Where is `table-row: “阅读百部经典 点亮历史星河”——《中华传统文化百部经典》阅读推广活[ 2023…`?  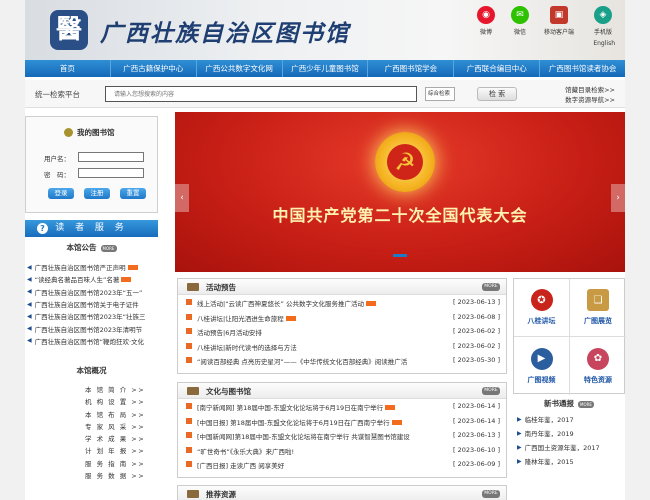 table-row: “阅读百部经典 点亮历史星河”——《中华传统文化百部经典》阅读推广活[ 2023… is located at coordinates (342, 360).